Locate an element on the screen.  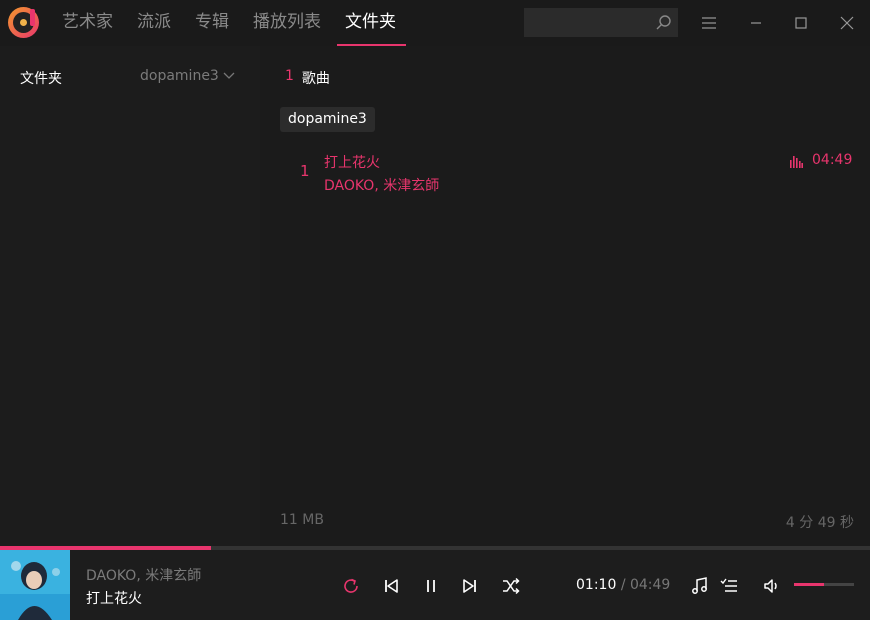
chevron-down-icon is located at coordinates (229, 76).